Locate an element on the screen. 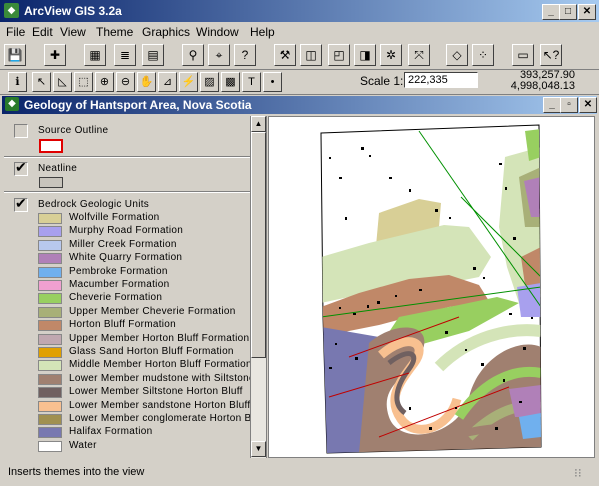  menu-window: Window is located at coordinates (217, 32).